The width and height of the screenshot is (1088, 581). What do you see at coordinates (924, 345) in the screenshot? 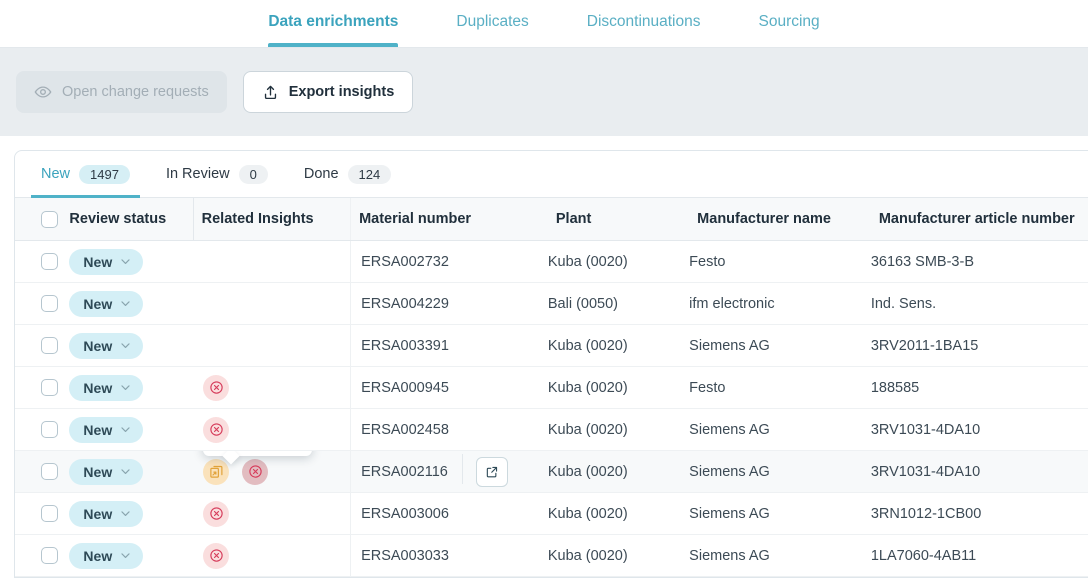
I see `manufacturer-article-number-value: 3RV2011-1BA15` at bounding box center [924, 345].